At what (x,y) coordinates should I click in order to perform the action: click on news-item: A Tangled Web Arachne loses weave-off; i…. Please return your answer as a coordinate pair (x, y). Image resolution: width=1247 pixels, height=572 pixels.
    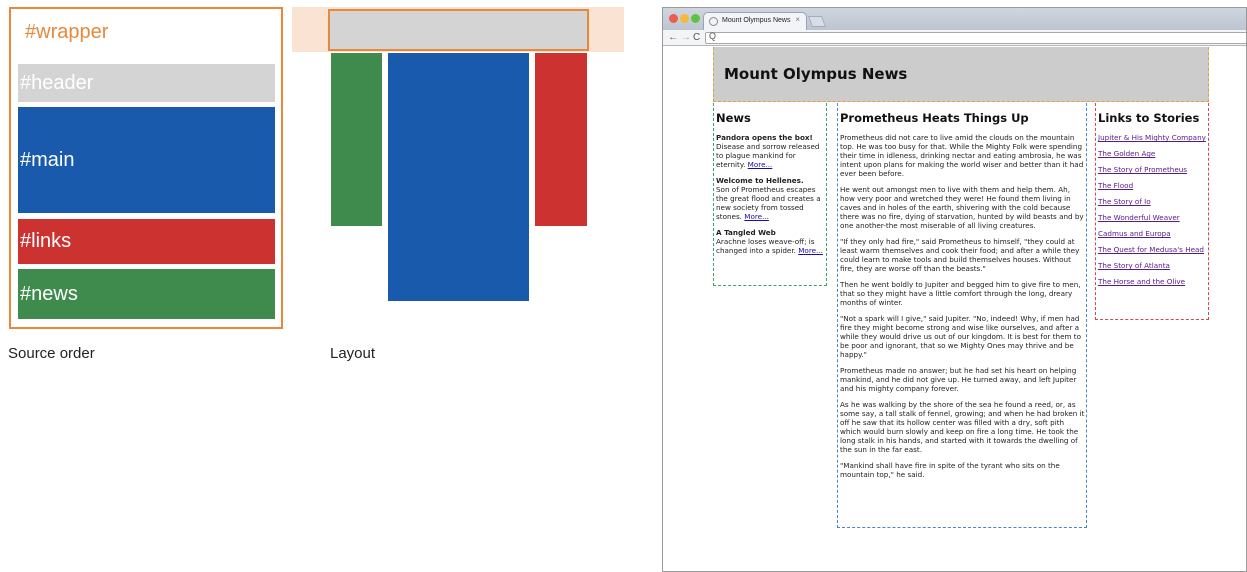
    Looking at the image, I should click on (770, 241).